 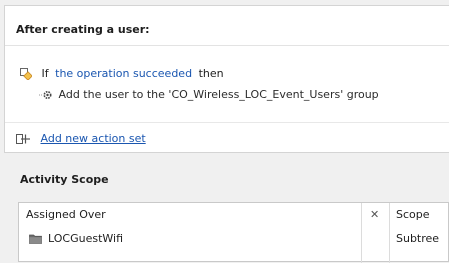 I want to click on divider, so click(x=227, y=122).